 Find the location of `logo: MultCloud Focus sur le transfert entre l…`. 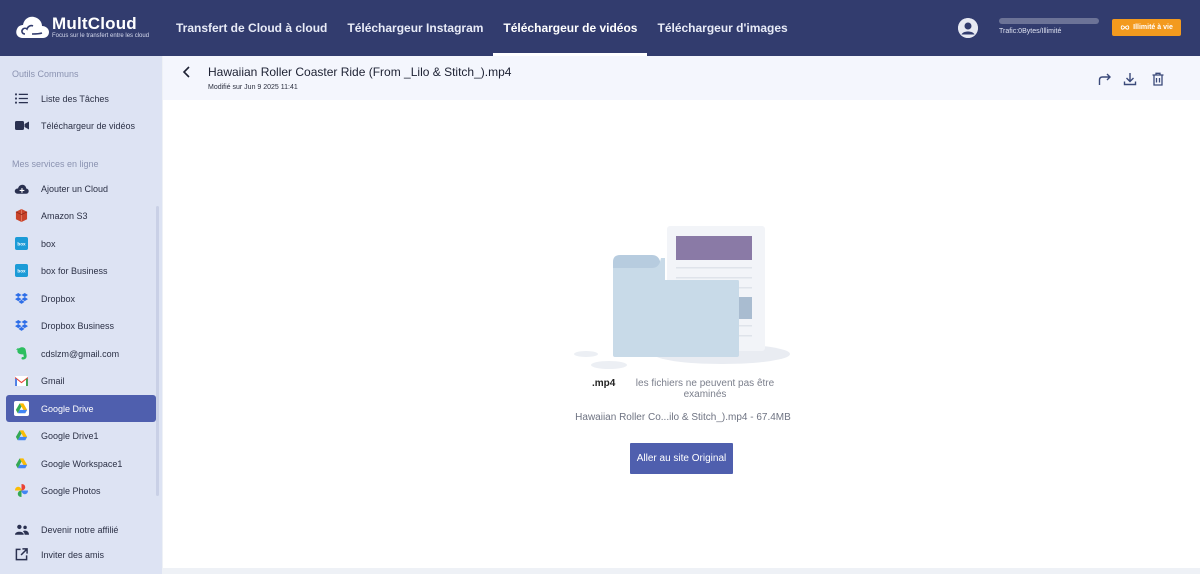

logo: MultCloud Focus sur le transfert entre l… is located at coordinates (89, 28).